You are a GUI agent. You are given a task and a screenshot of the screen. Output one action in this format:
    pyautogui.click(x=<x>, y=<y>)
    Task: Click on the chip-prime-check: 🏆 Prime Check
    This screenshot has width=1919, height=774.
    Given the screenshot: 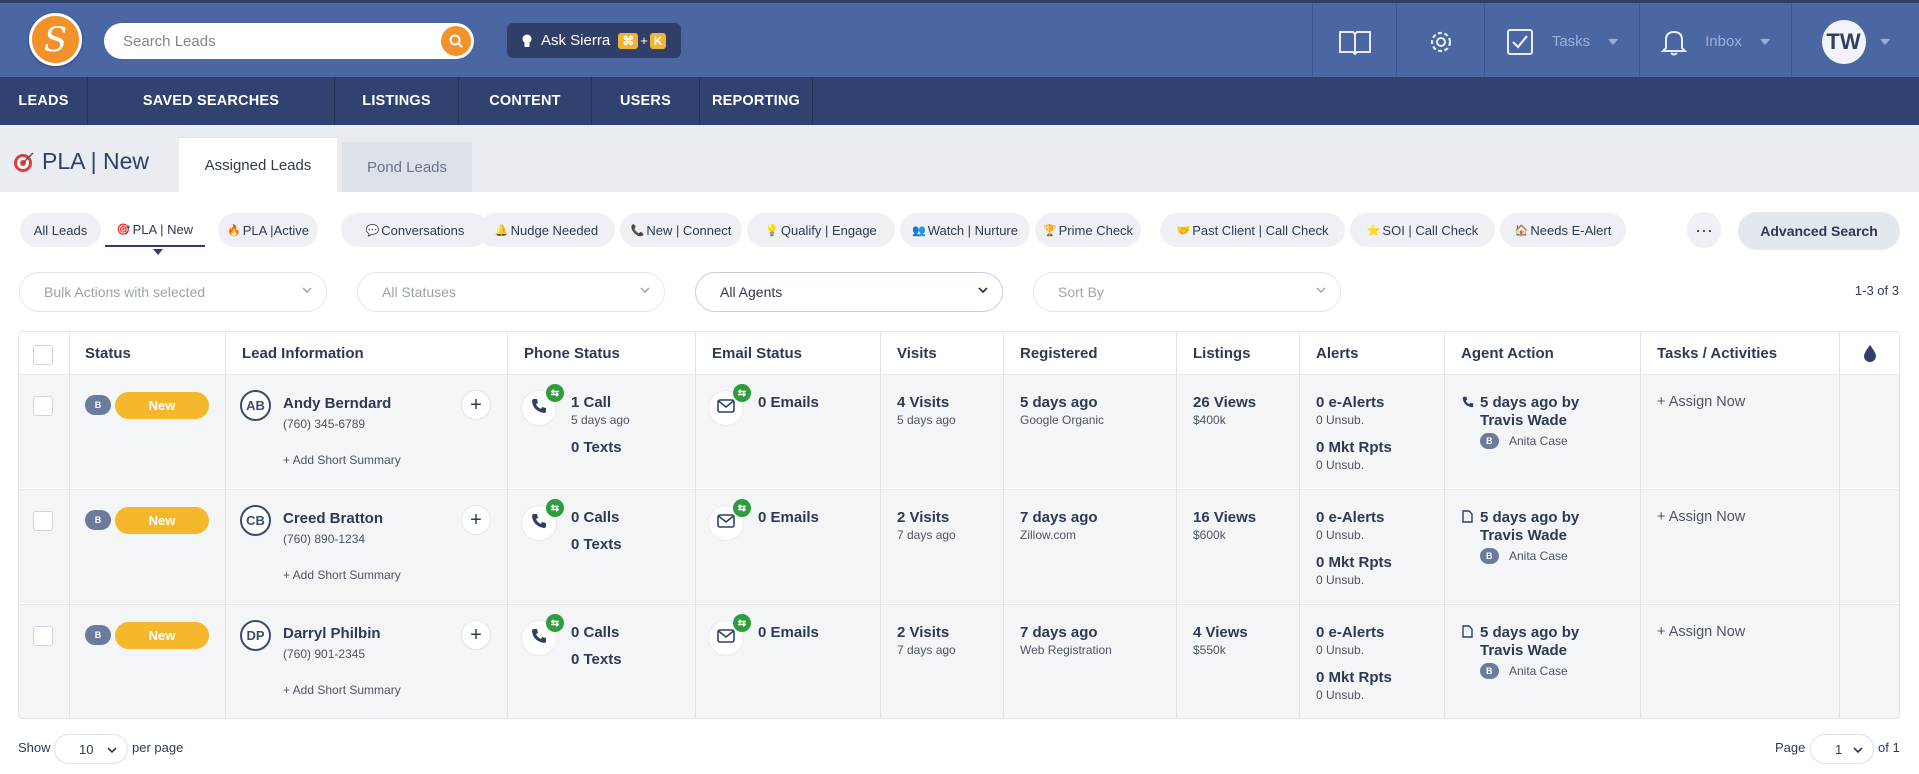 What is the action you would take?
    pyautogui.click(x=1088, y=230)
    